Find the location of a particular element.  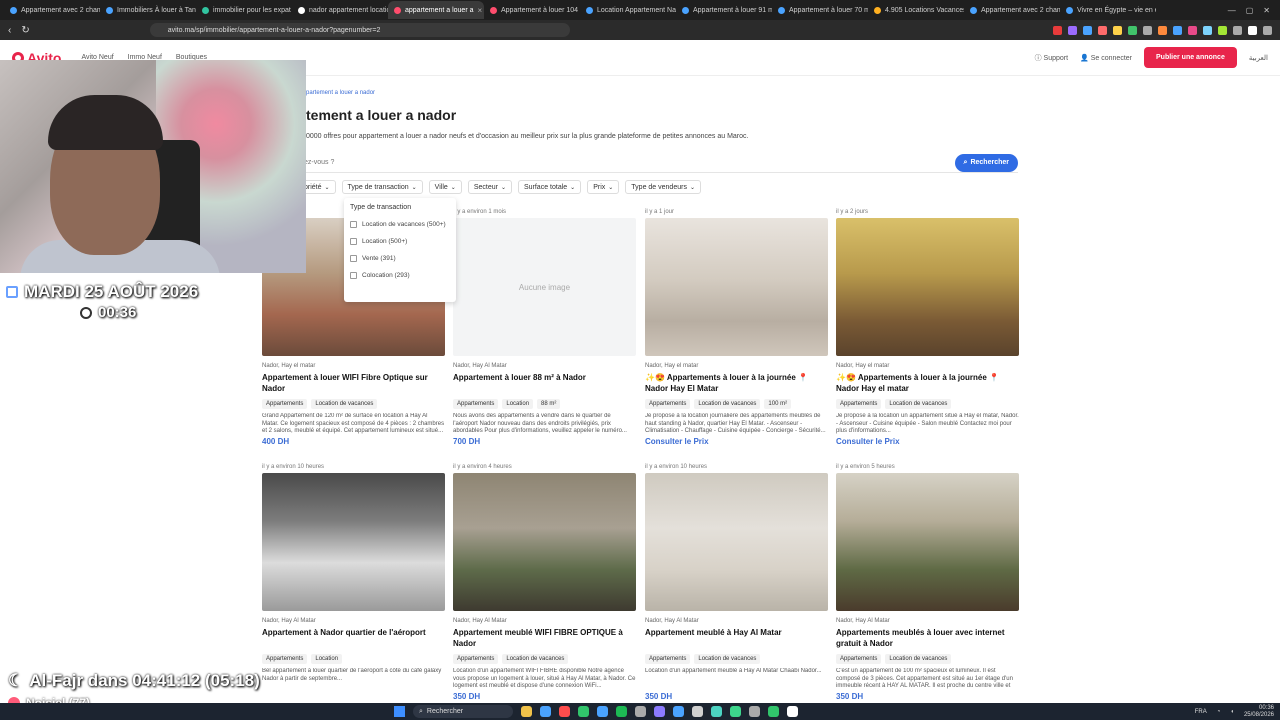

publish-ad-button: Publier une annonce is located at coordinates (1190, 57).